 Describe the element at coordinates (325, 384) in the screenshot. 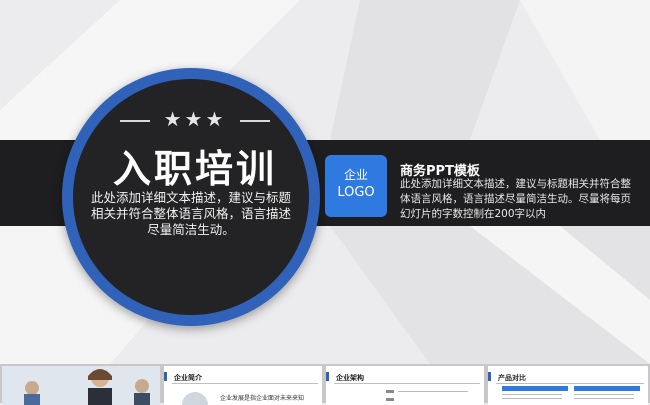

I see `slide-thumbnail-strip: 企业简介 企业发展是指企业面对未来来知 企业架构 产品对比` at that location.